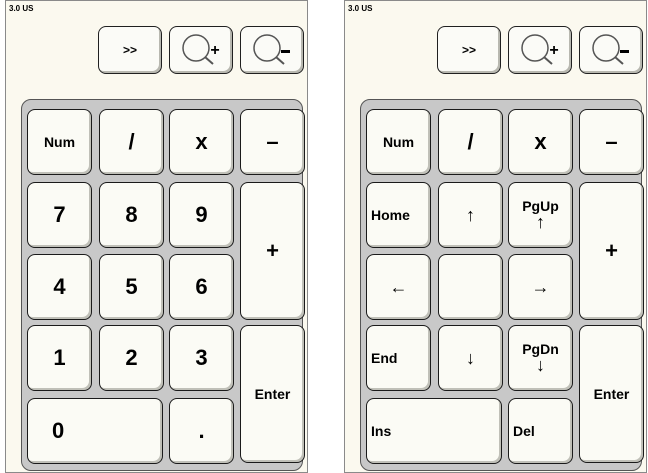 This screenshot has height=473, width=648. Describe the element at coordinates (470, 358) in the screenshot. I see `down-arrow-key: ↓` at that location.